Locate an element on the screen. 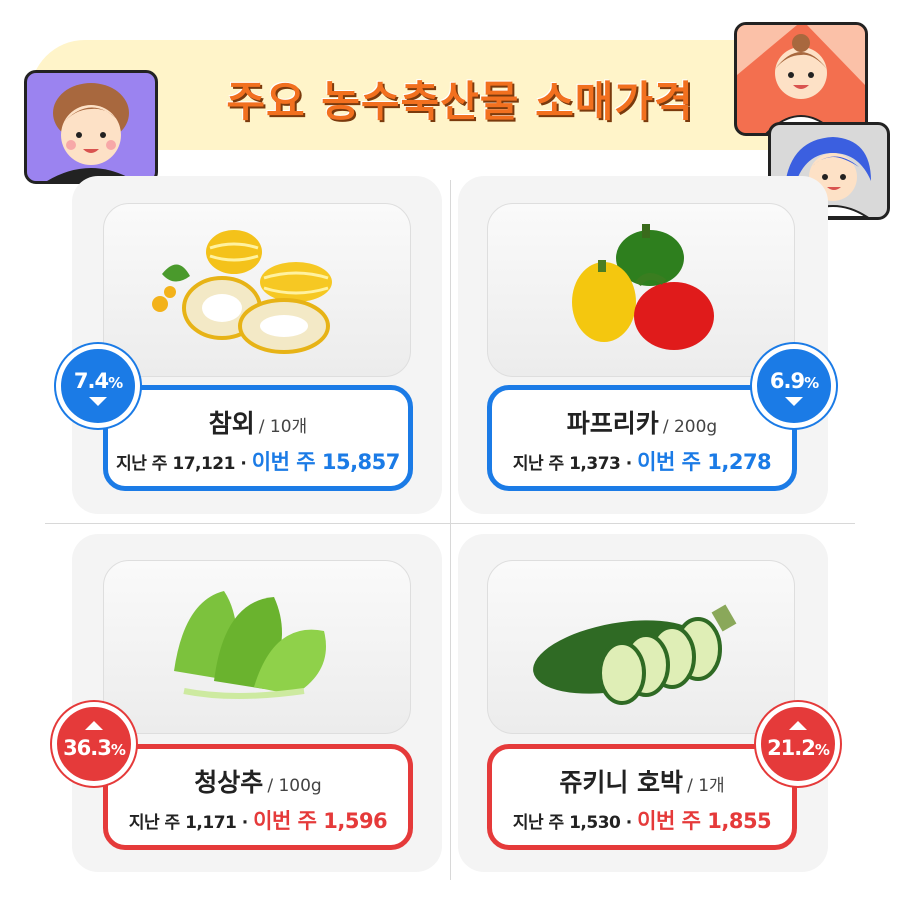 The height and width of the screenshot is (900, 900). avatar-woman-top-right is located at coordinates (801, 79).